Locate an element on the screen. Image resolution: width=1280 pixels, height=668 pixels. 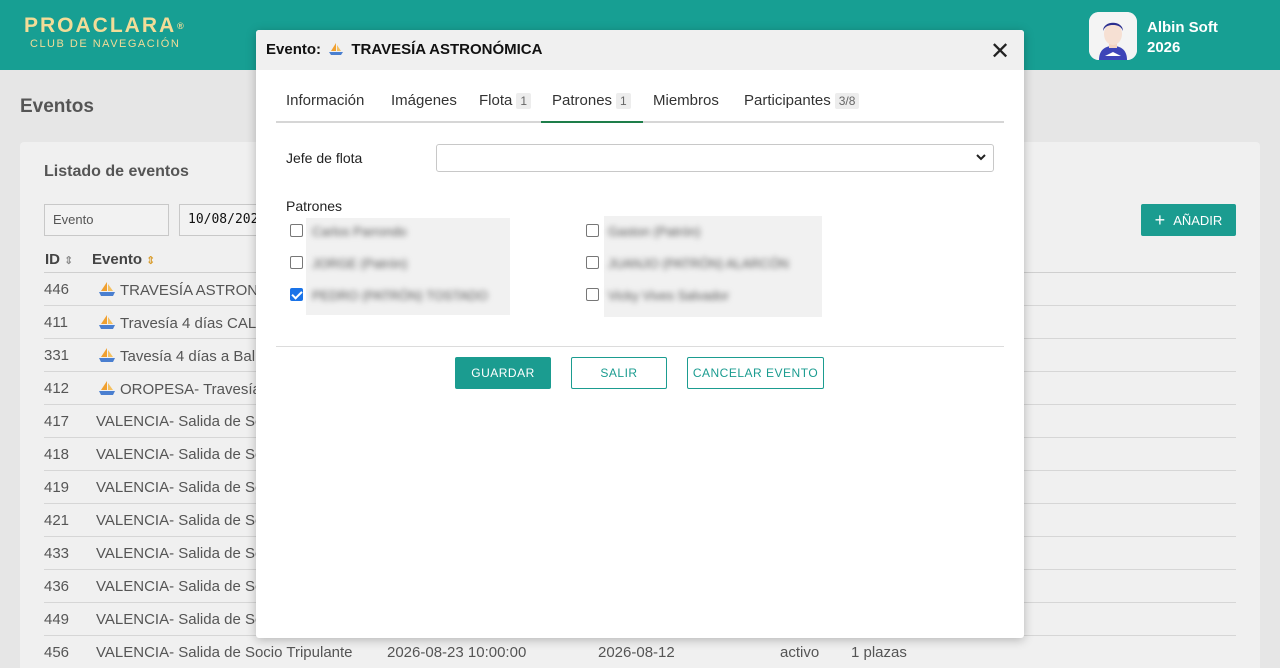
user-avatar is located at coordinates (1113, 36).